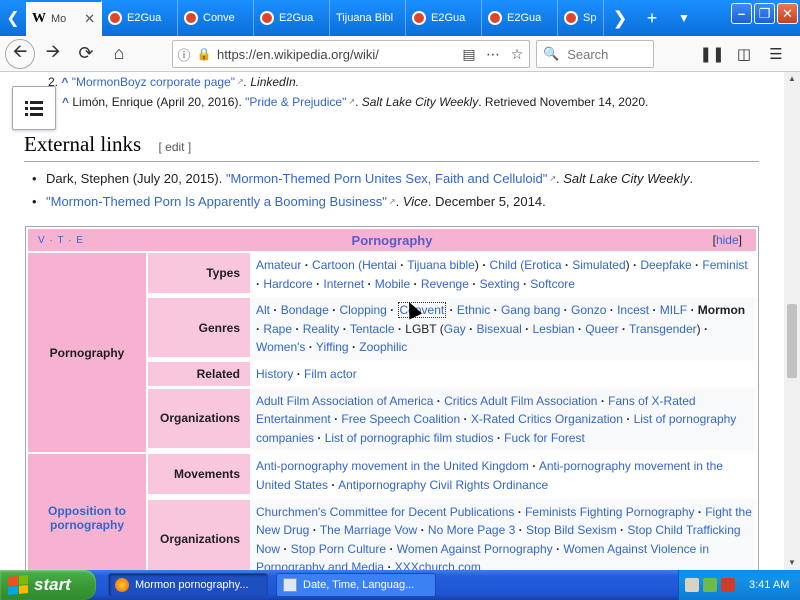  What do you see at coordinates (588, 310) in the screenshot?
I see `navbox-link: Gonzo` at bounding box center [588, 310].